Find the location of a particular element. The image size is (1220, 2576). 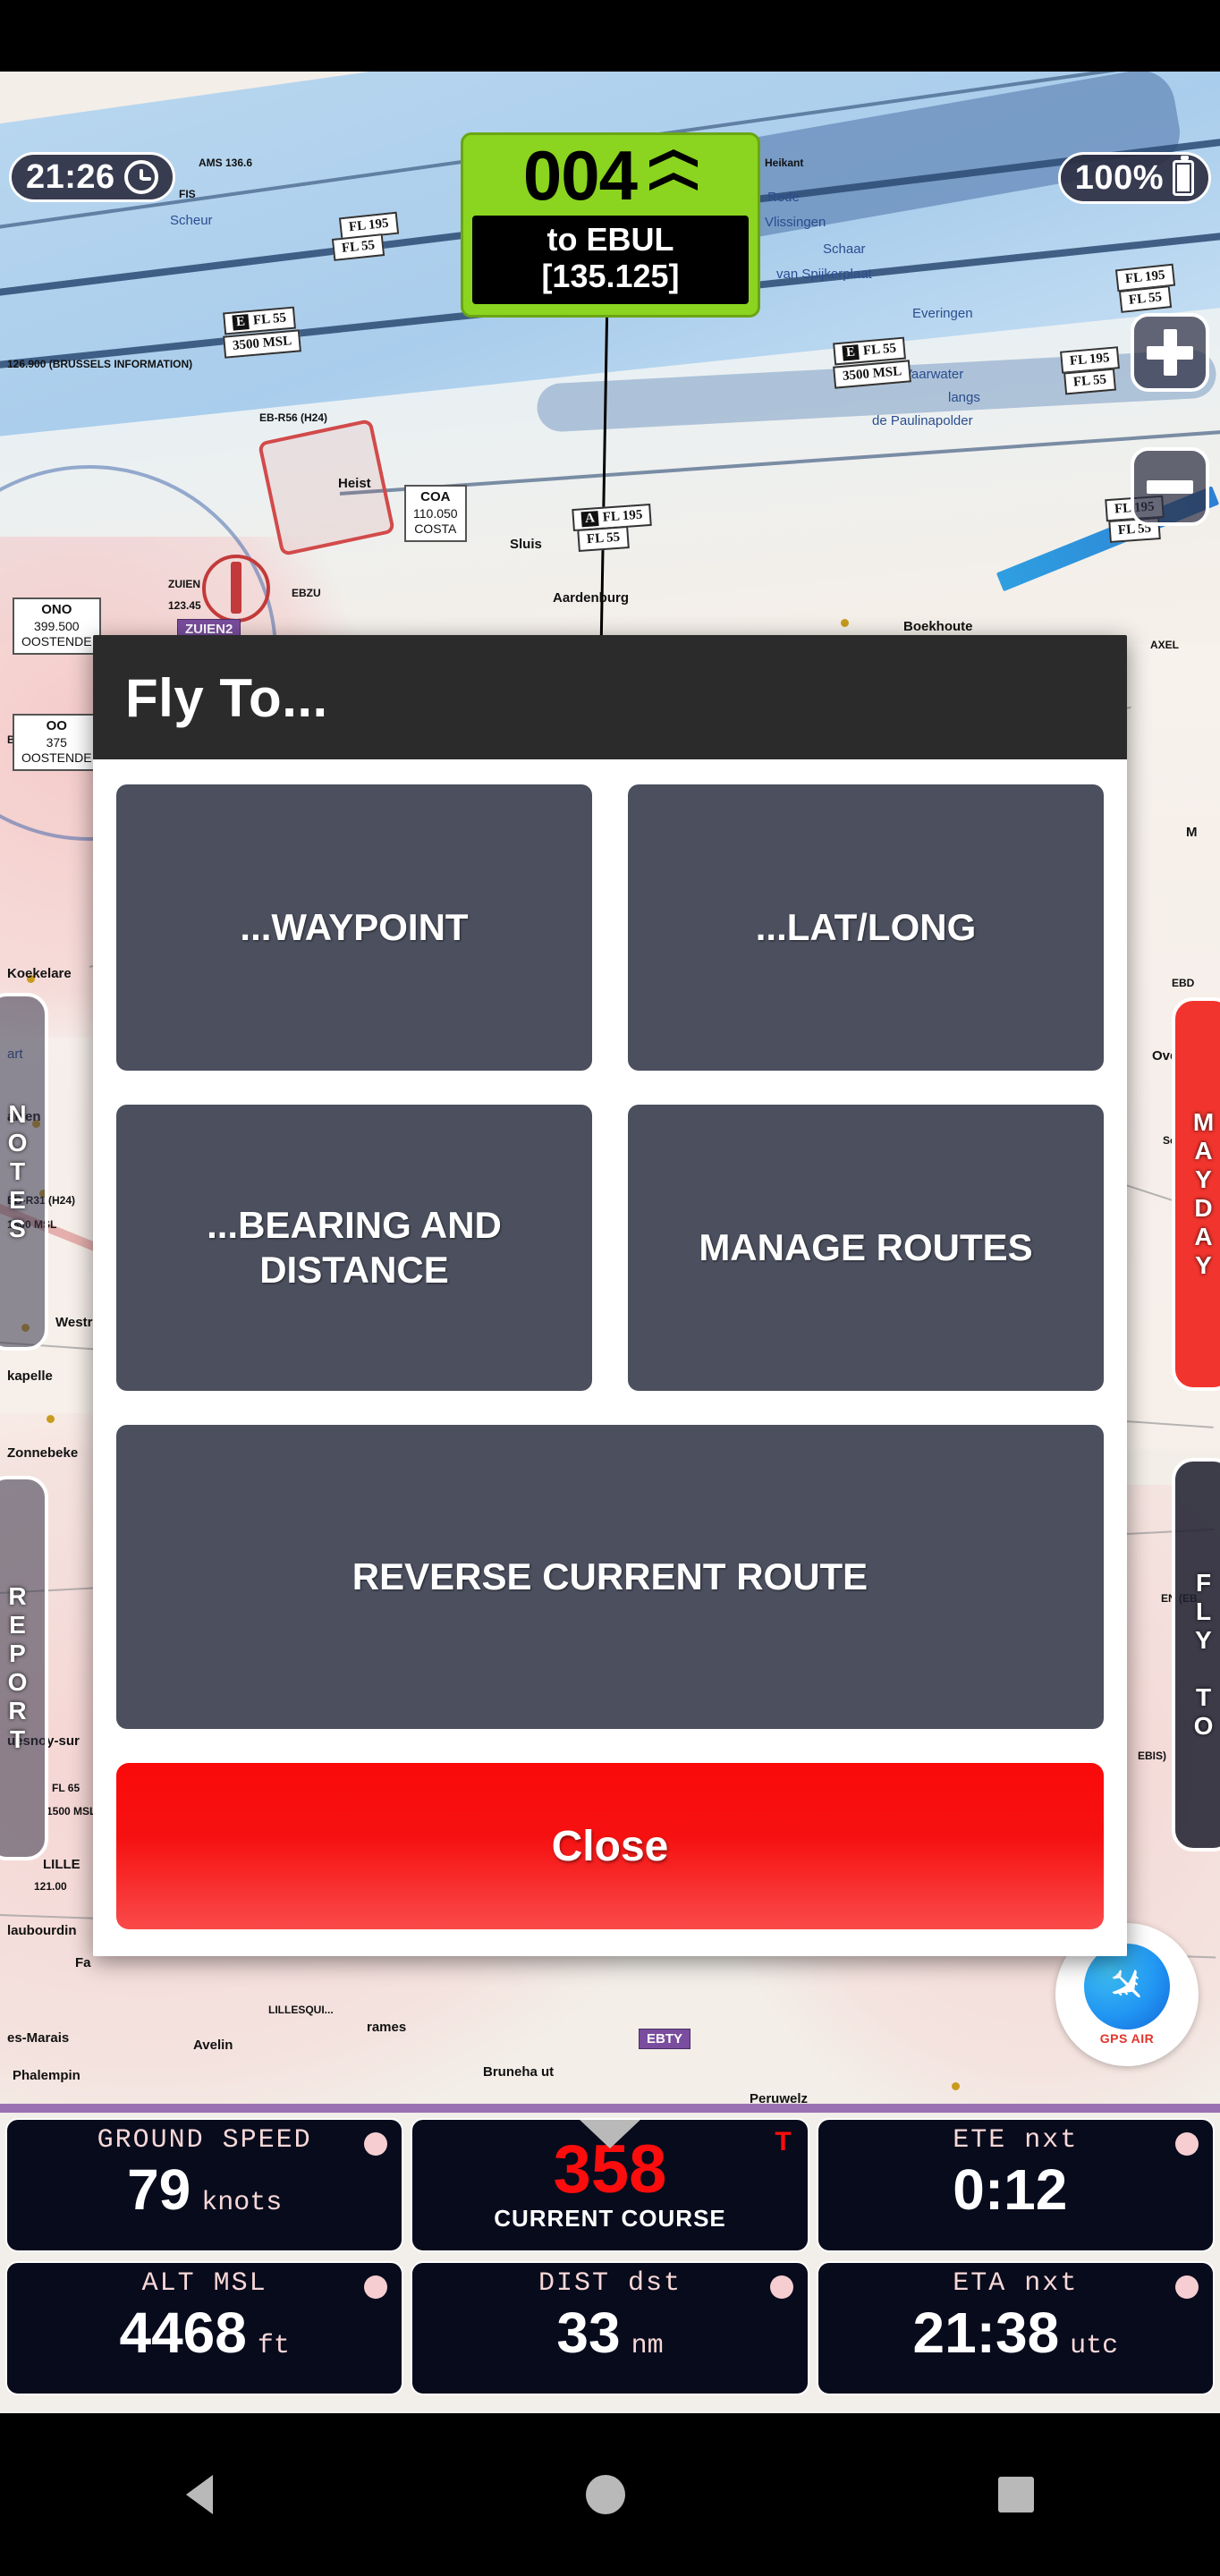

close-button: Close is located at coordinates (610, 1846).